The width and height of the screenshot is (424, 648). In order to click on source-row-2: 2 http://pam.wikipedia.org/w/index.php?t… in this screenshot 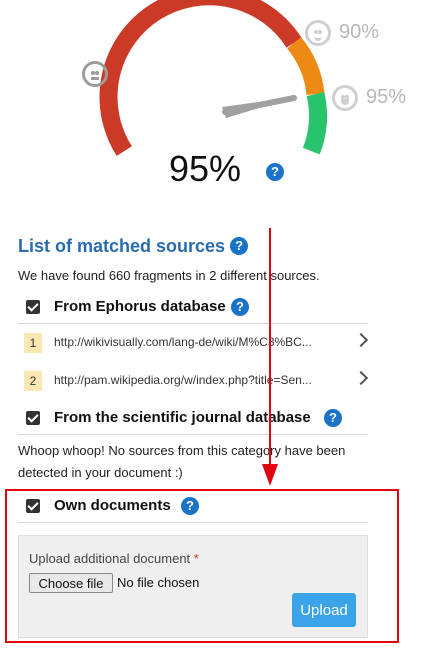, I will do `click(193, 381)`.